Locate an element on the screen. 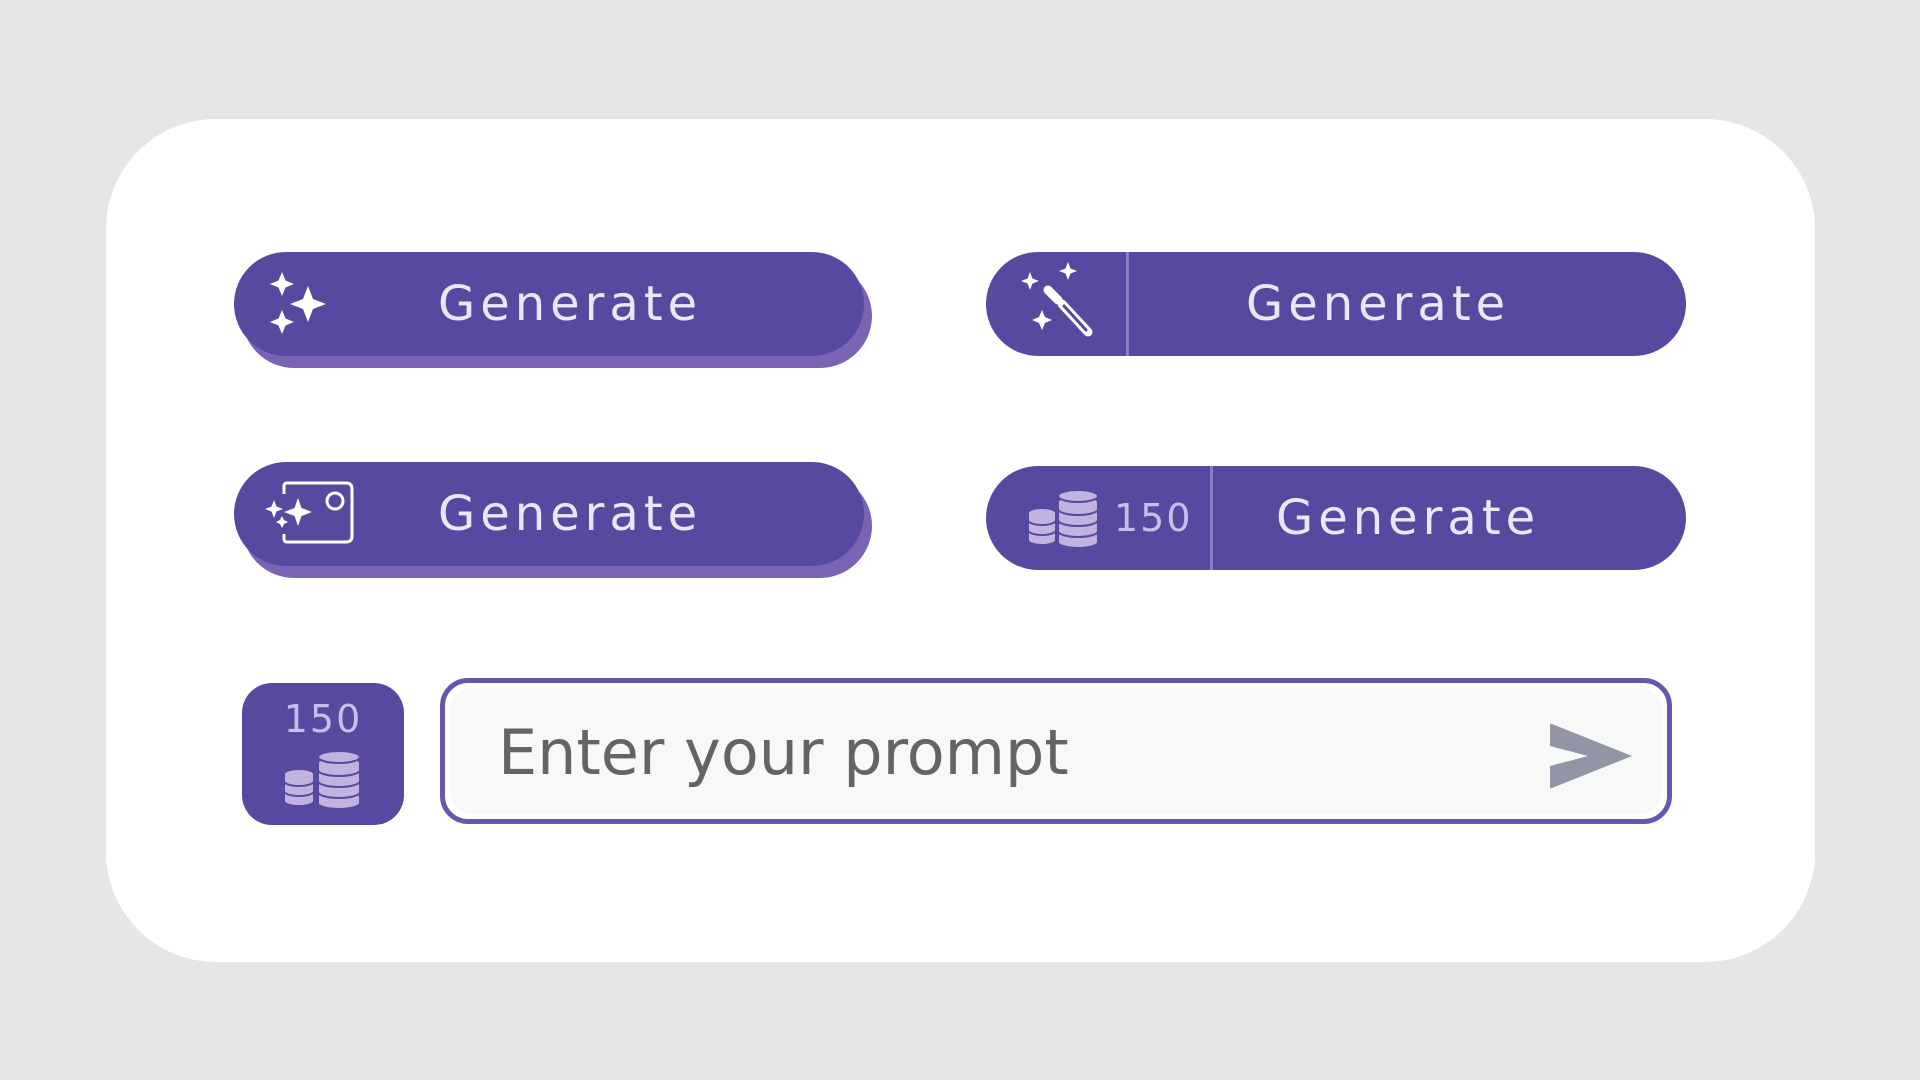  generate-image-button: Generate is located at coordinates (549, 514).